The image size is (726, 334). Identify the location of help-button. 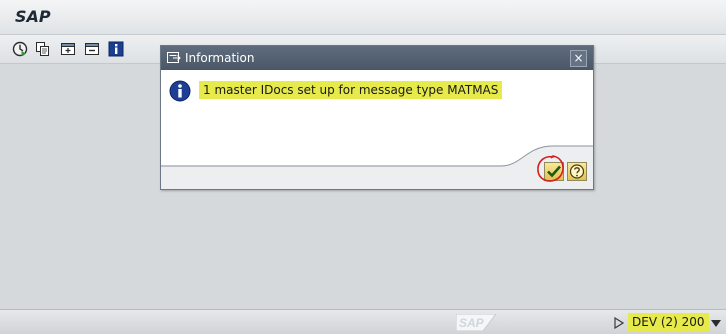
(577, 171).